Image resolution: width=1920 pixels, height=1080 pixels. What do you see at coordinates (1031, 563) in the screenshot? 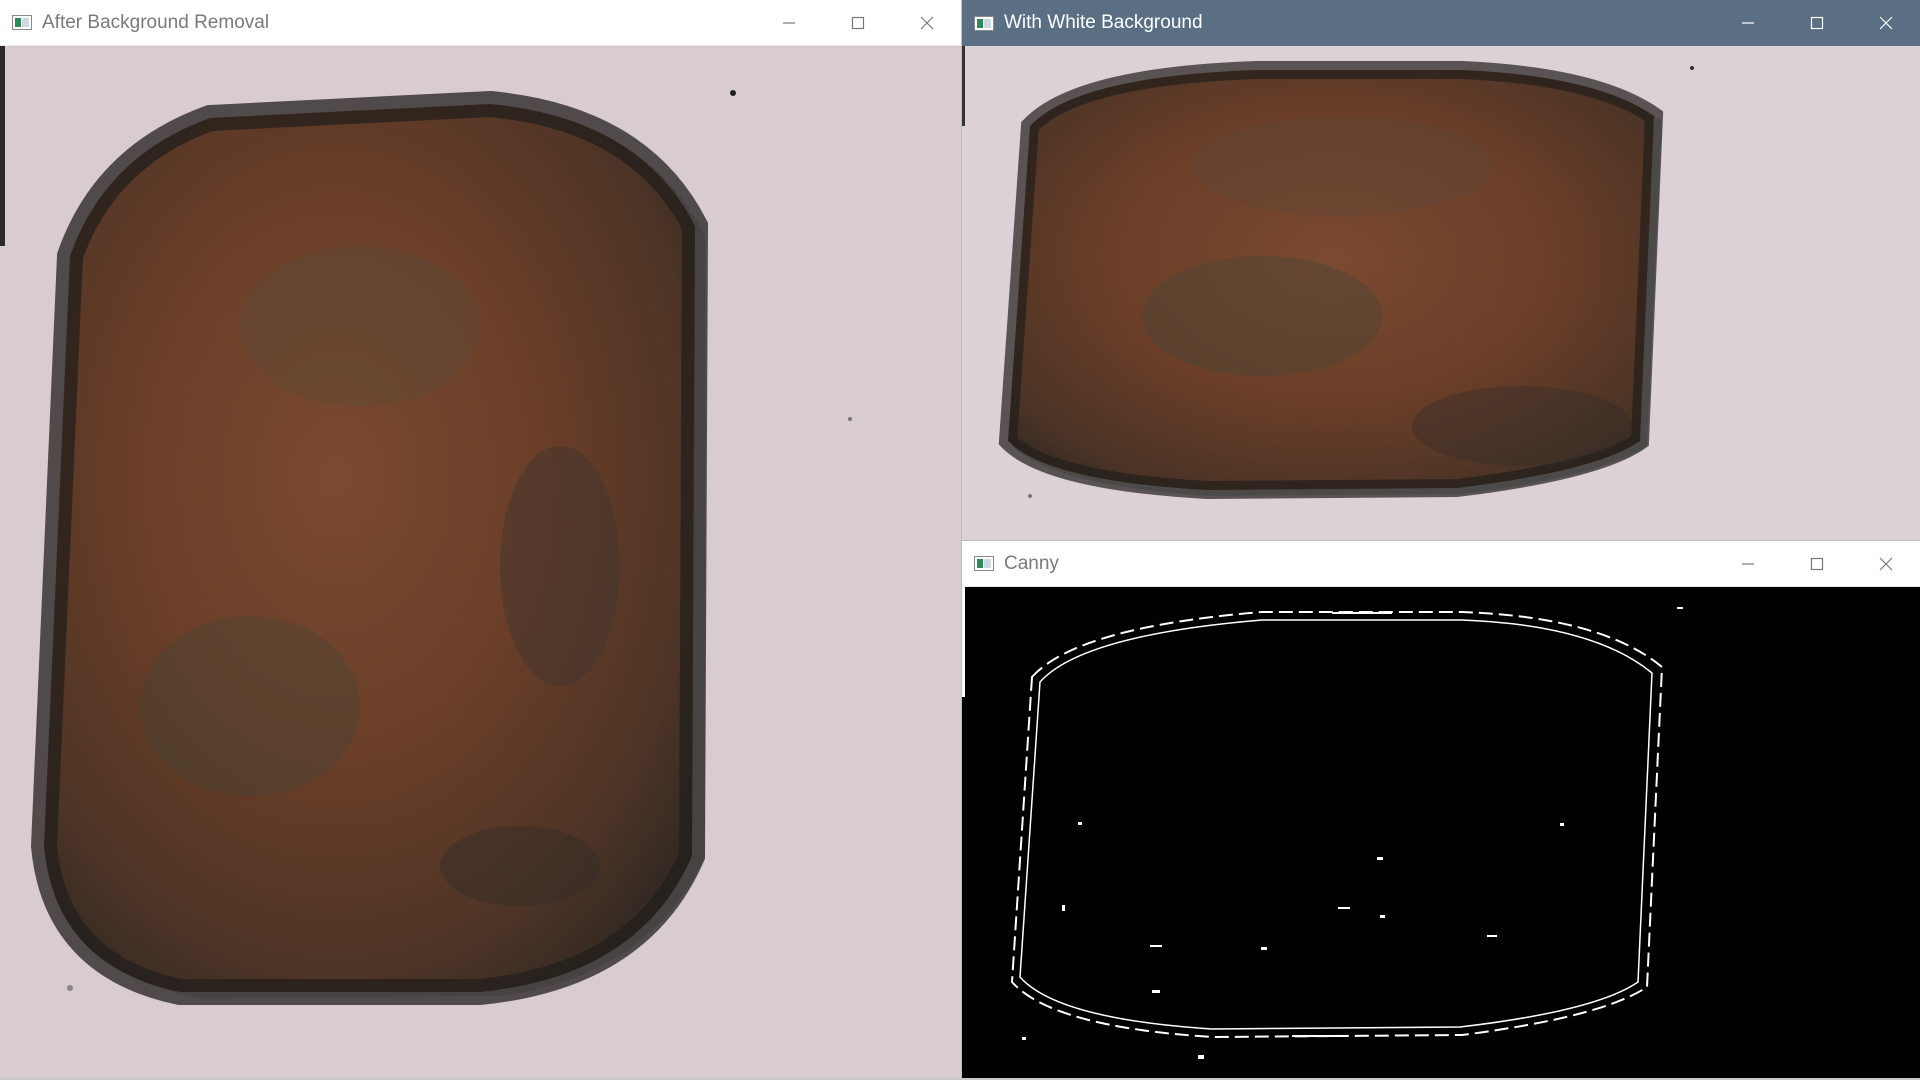
I see `window-title: Canny` at bounding box center [1031, 563].